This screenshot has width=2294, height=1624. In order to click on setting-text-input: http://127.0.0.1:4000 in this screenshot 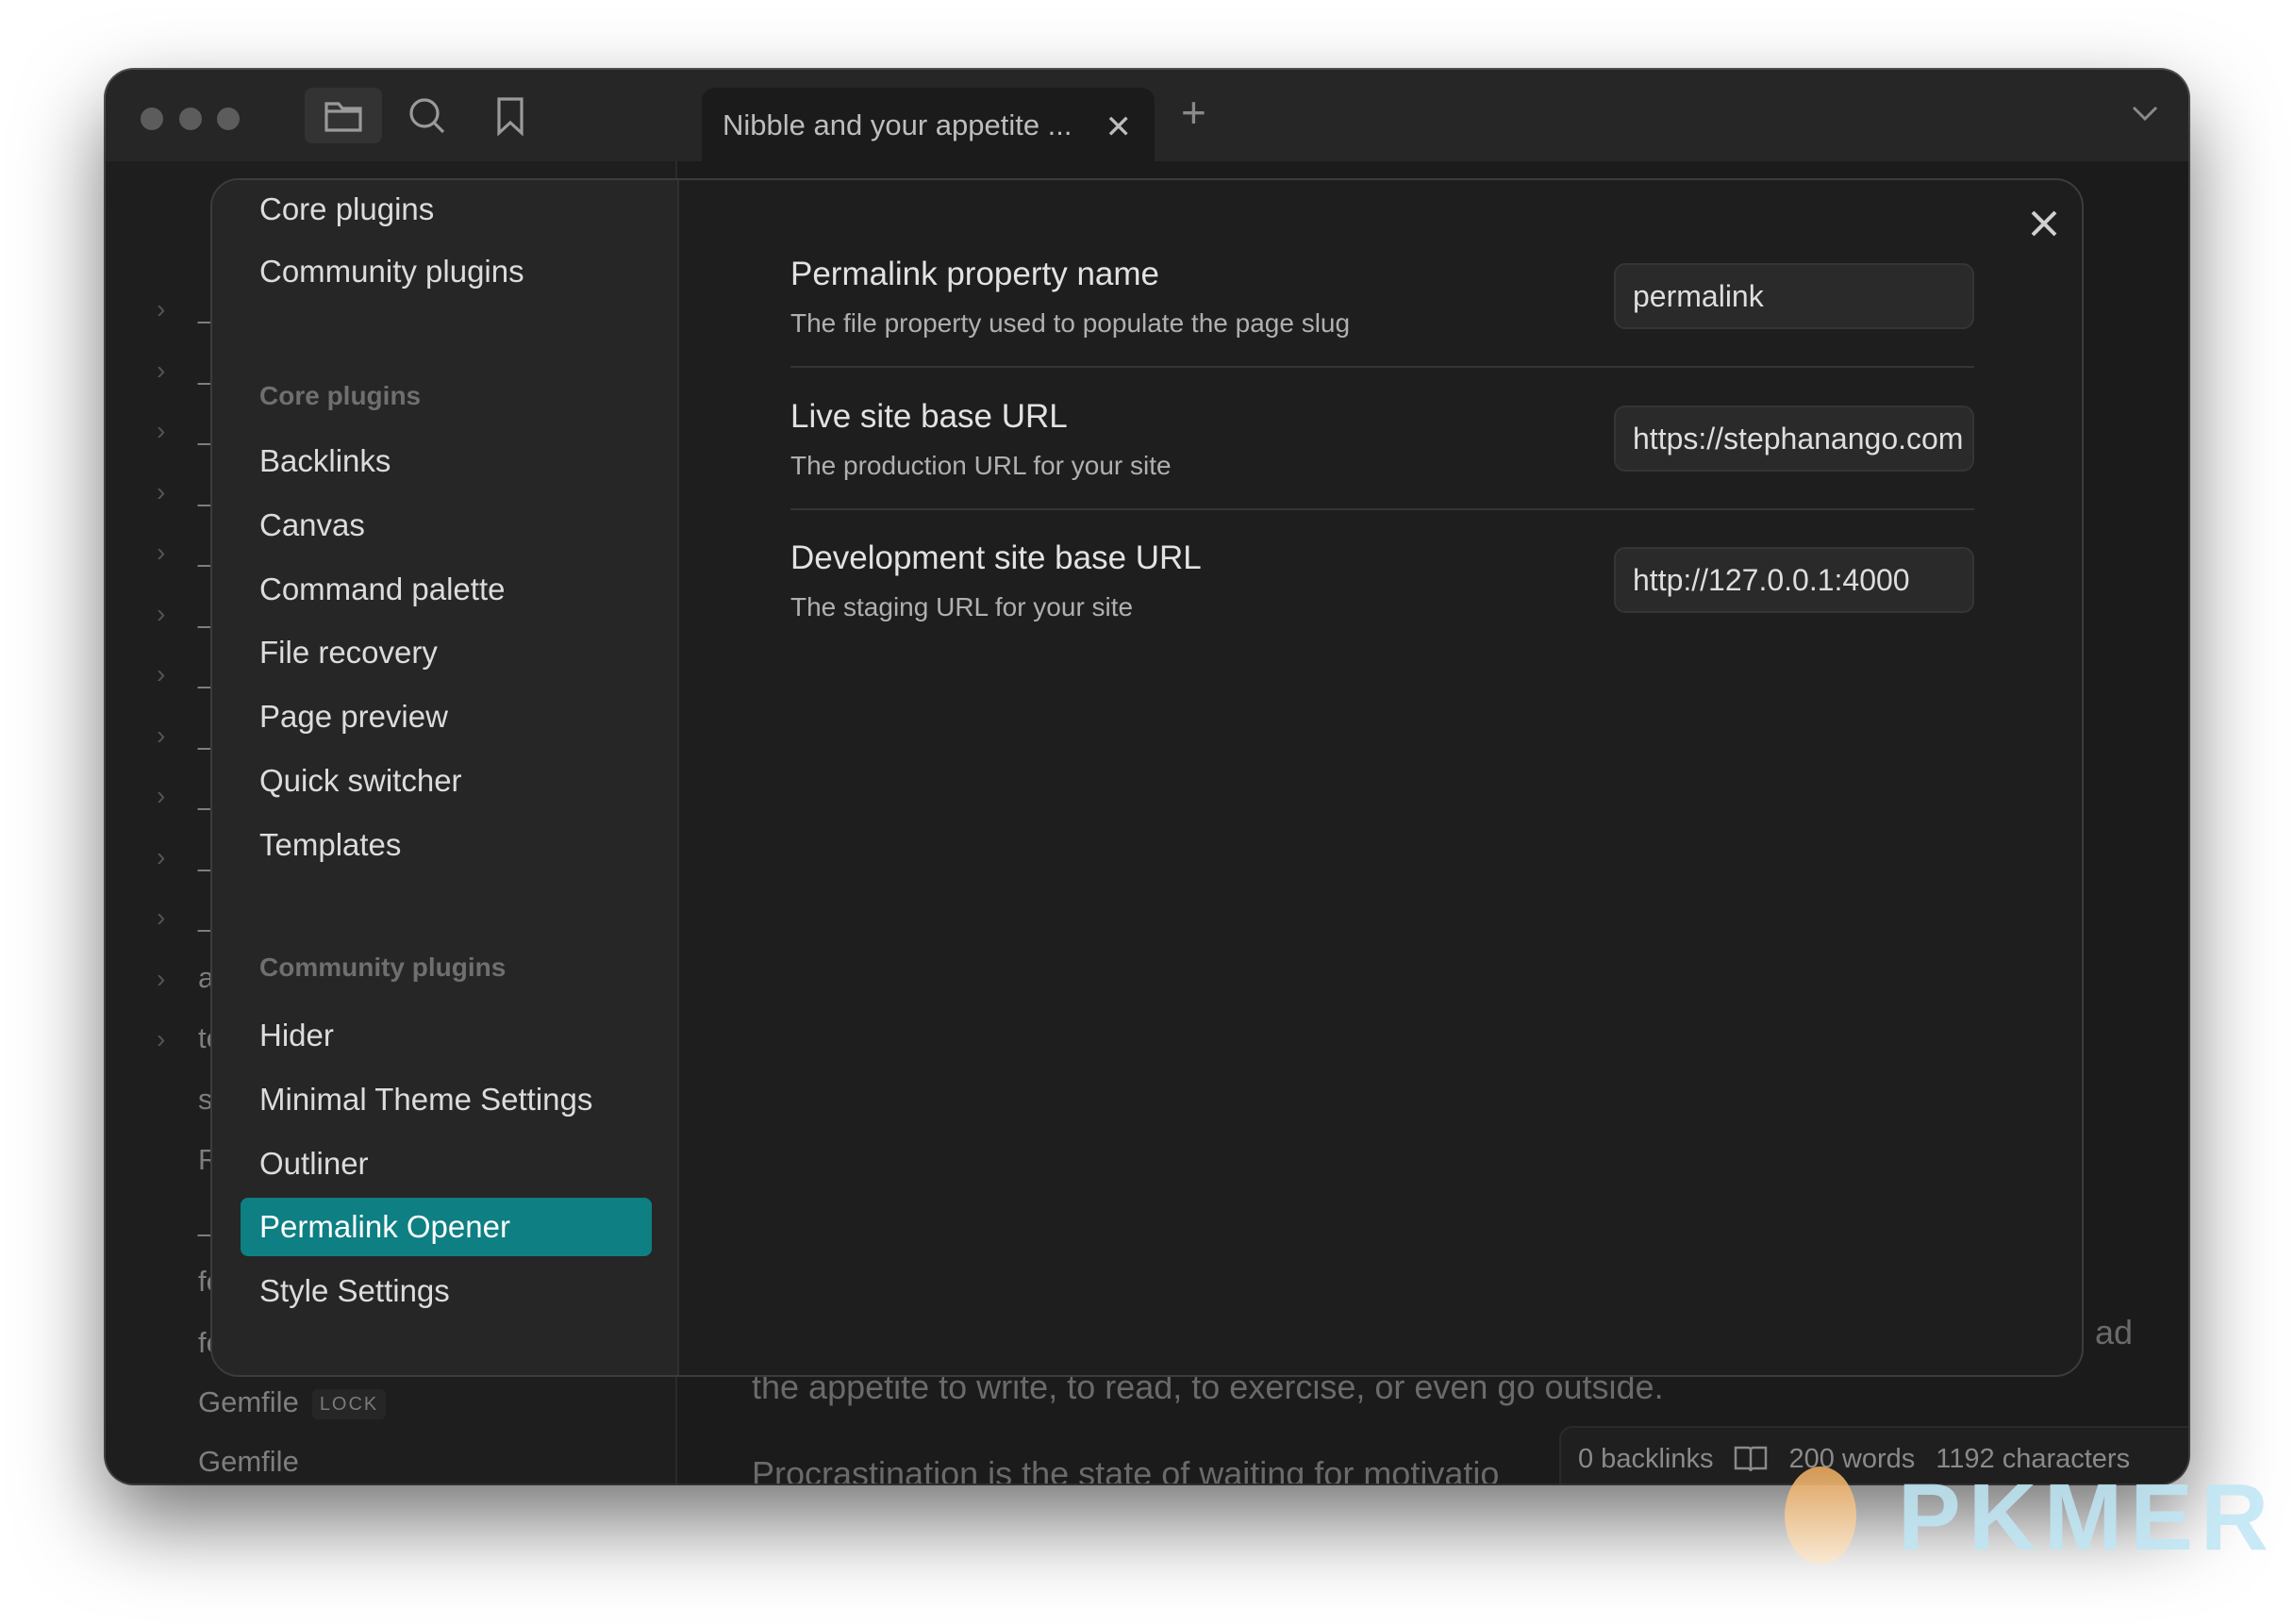, I will do `click(1794, 580)`.